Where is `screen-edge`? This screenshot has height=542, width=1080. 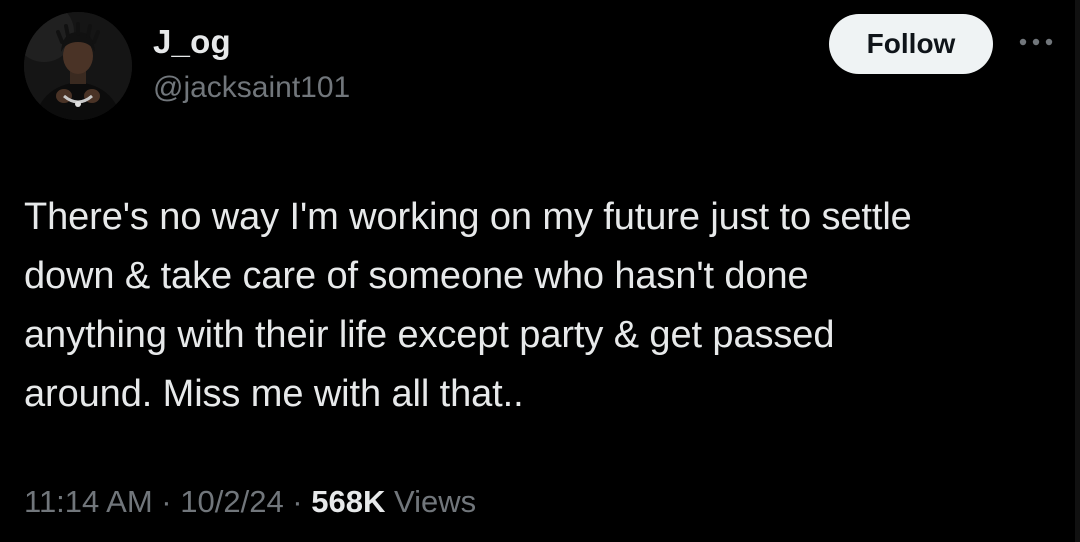 screen-edge is located at coordinates (1077, 271).